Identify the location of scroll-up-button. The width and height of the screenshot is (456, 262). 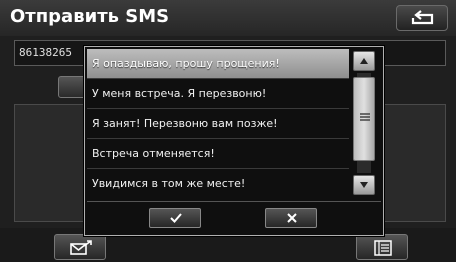
(364, 61).